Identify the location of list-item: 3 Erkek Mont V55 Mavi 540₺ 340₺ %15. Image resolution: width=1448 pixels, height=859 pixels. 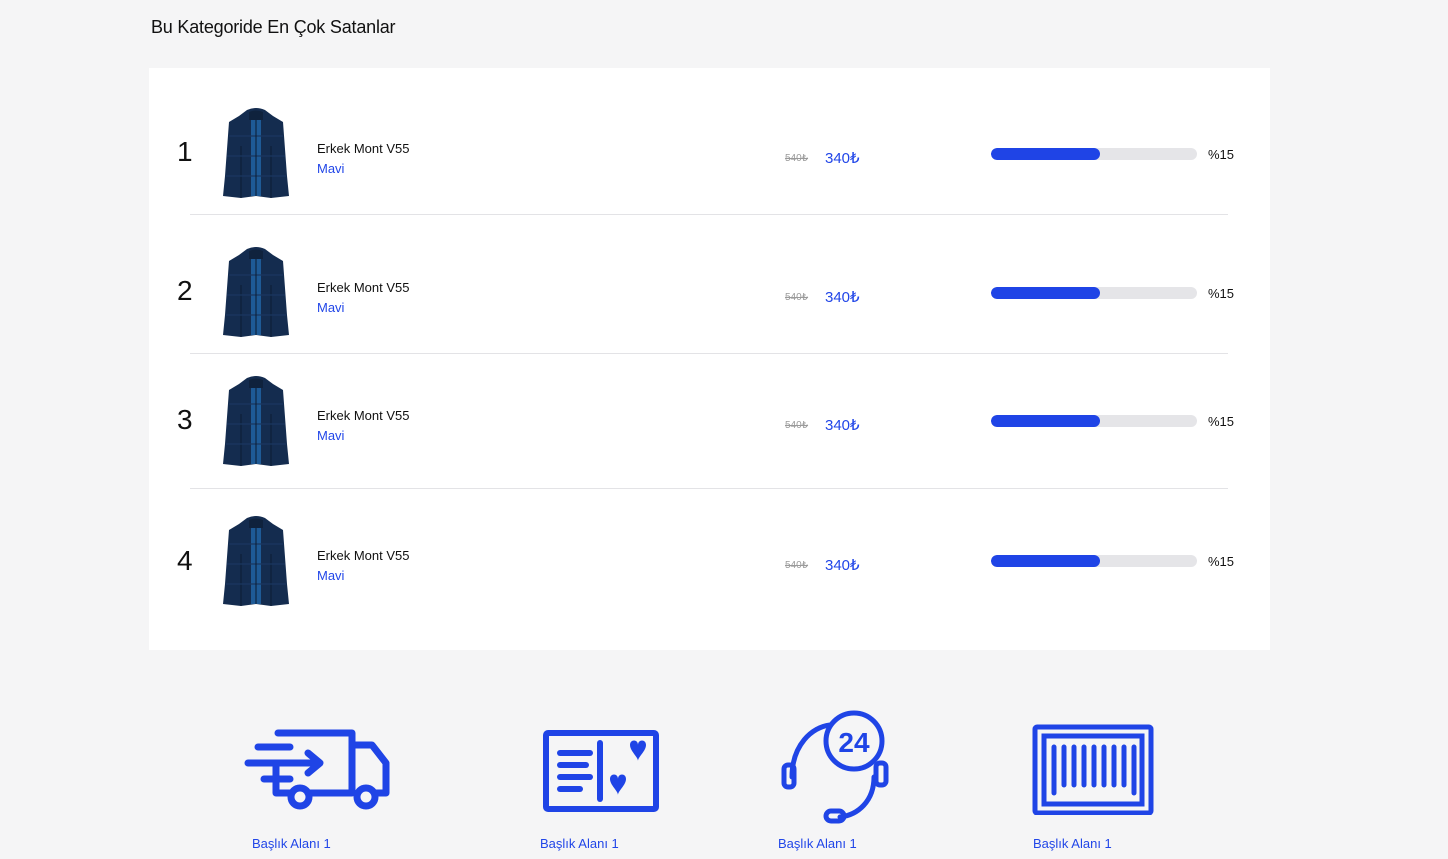
(709, 421).